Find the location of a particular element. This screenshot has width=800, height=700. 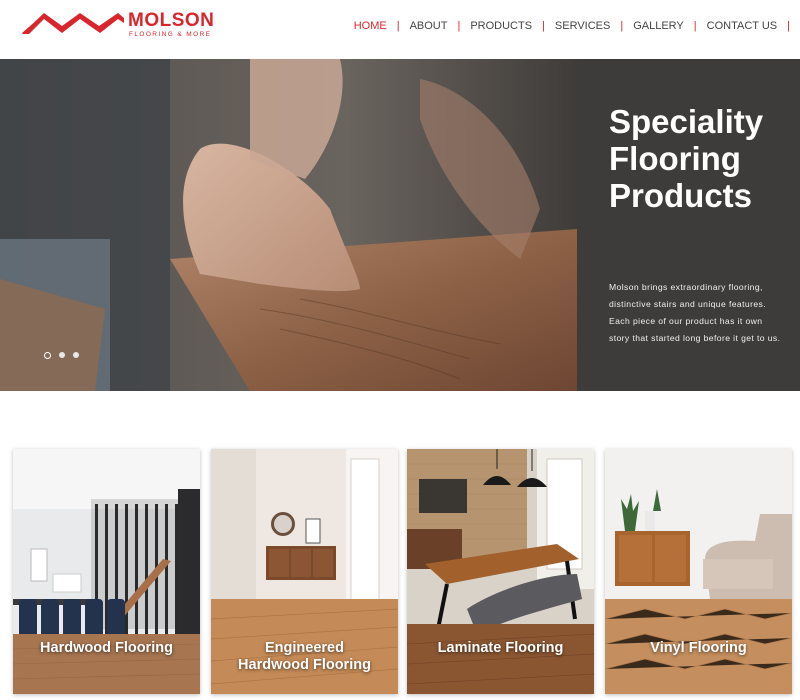

card-label: Hardwood Flooring is located at coordinates (106, 648).